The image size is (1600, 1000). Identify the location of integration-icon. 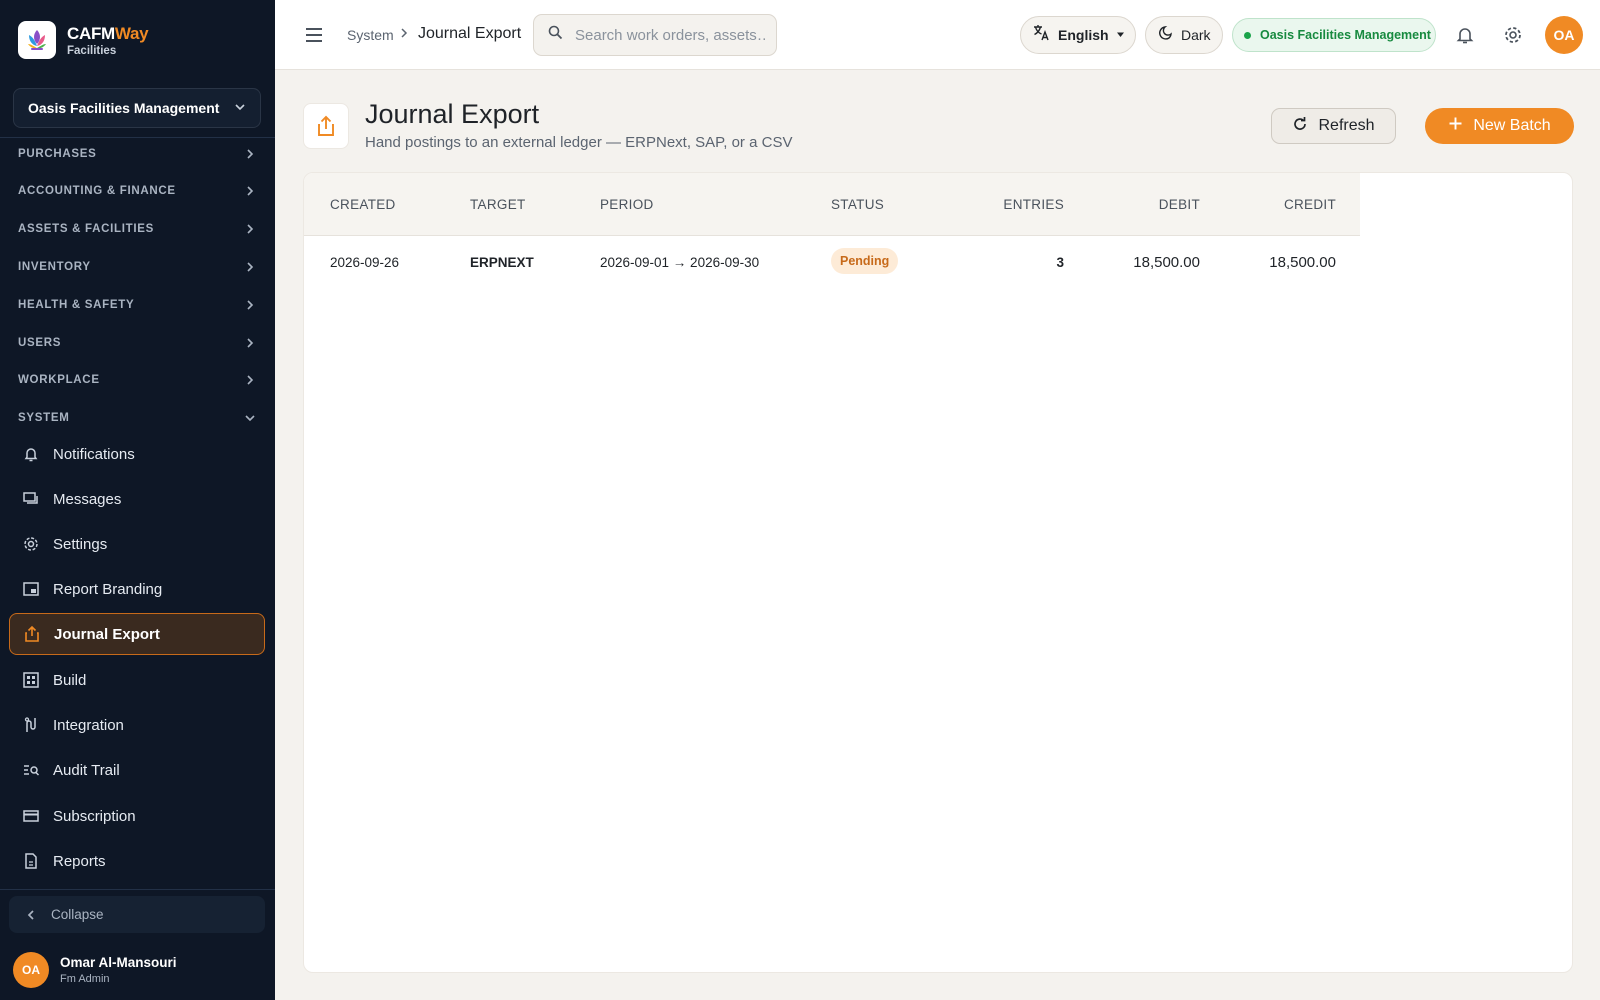
(31, 725).